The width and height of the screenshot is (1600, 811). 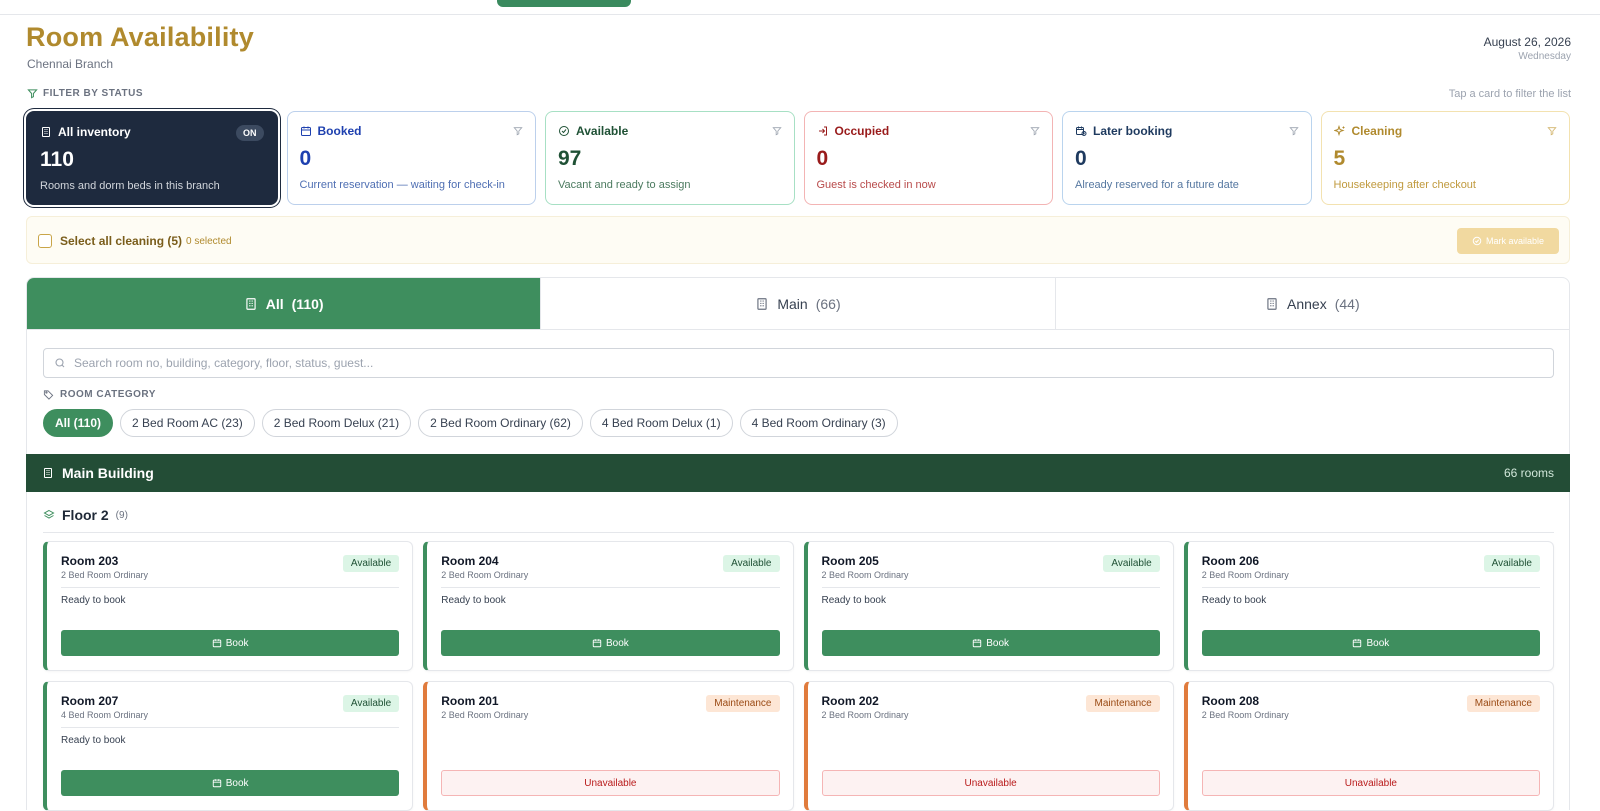 I want to click on select-all-cleaning-checkbox, so click(x=45, y=241).